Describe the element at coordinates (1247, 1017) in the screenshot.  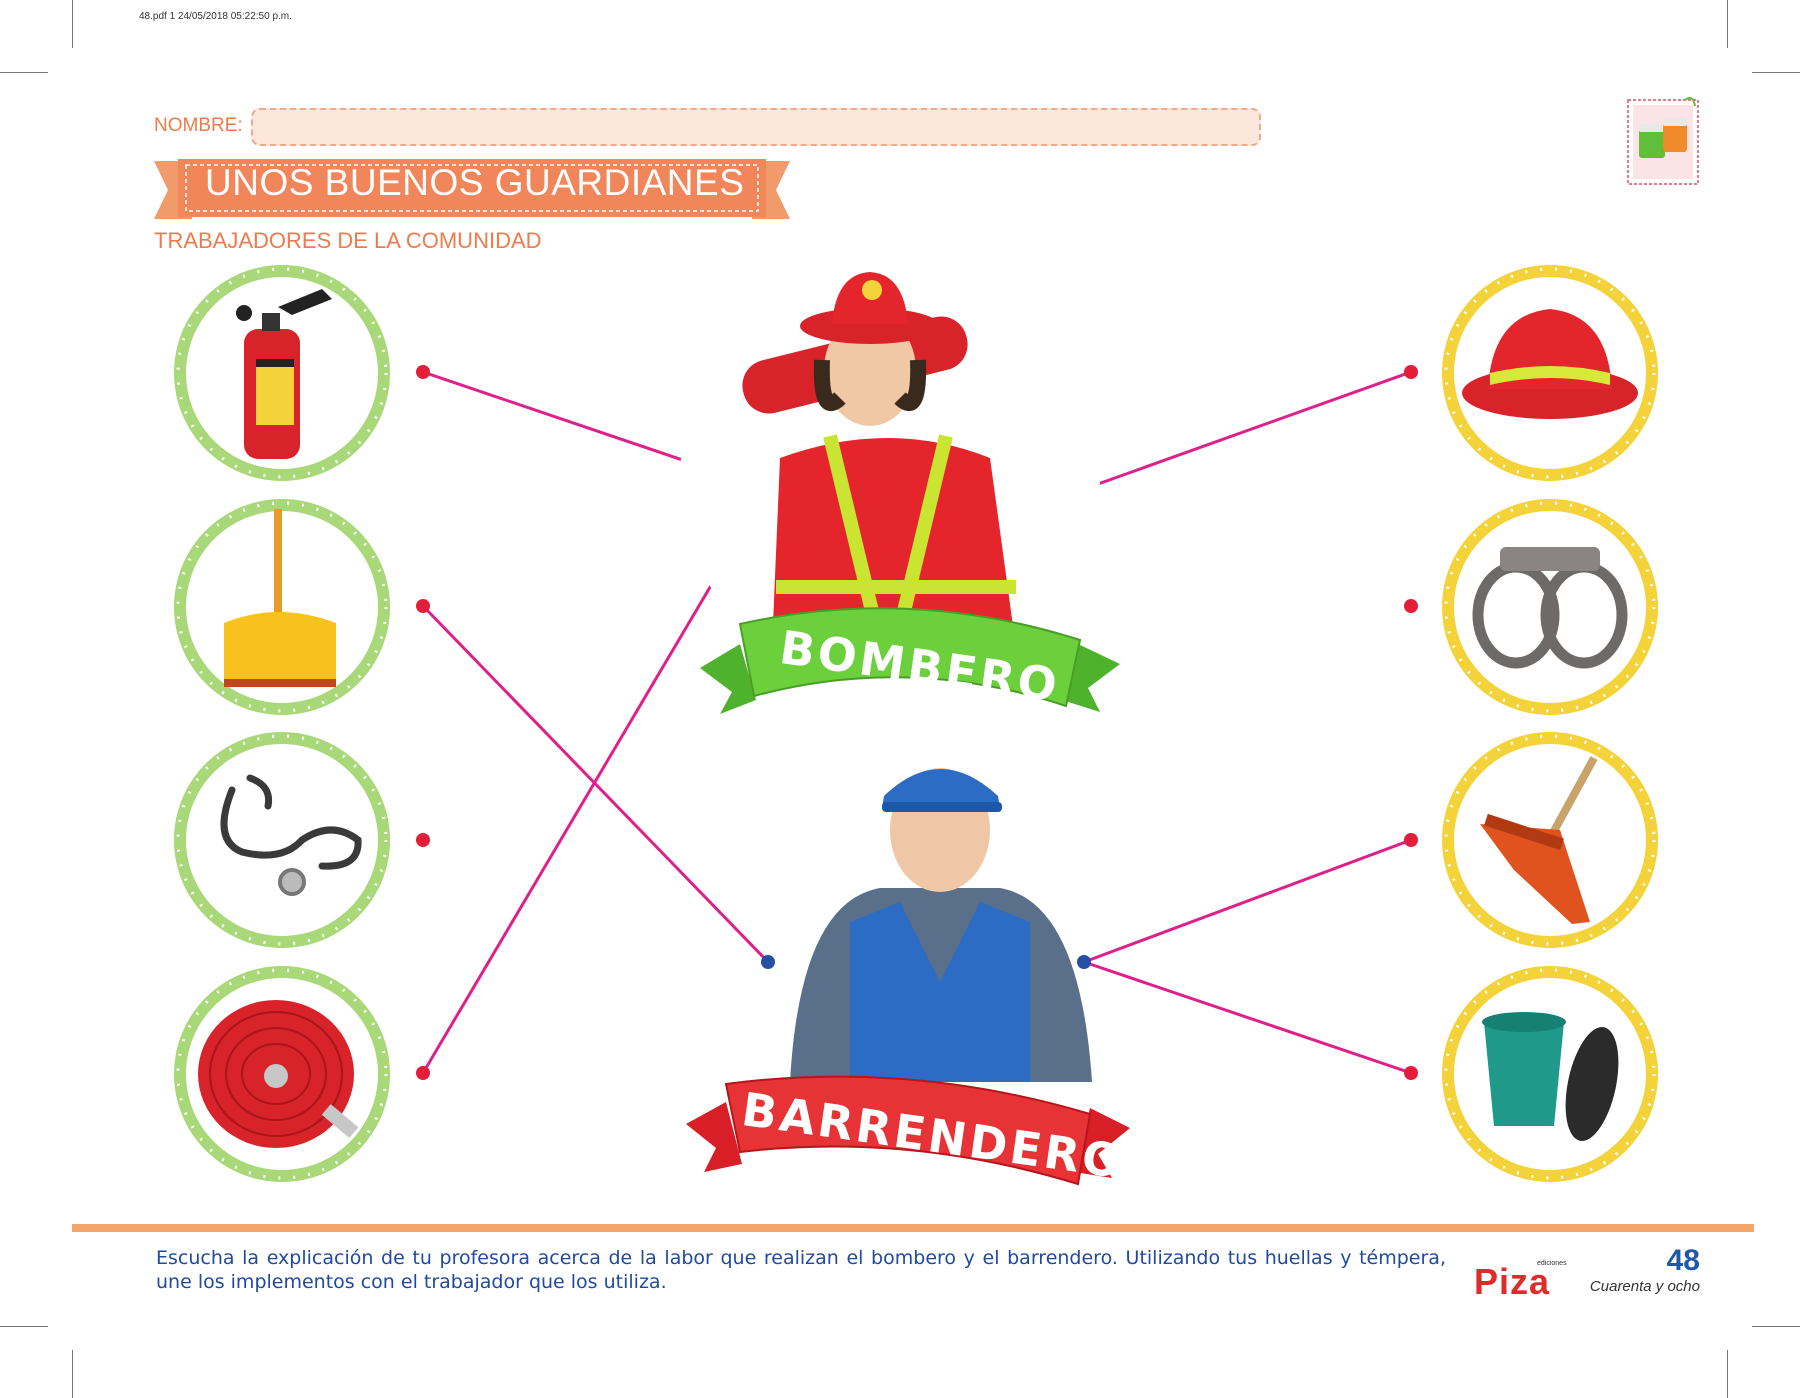
I see `line-sweeper-trashcan` at that location.